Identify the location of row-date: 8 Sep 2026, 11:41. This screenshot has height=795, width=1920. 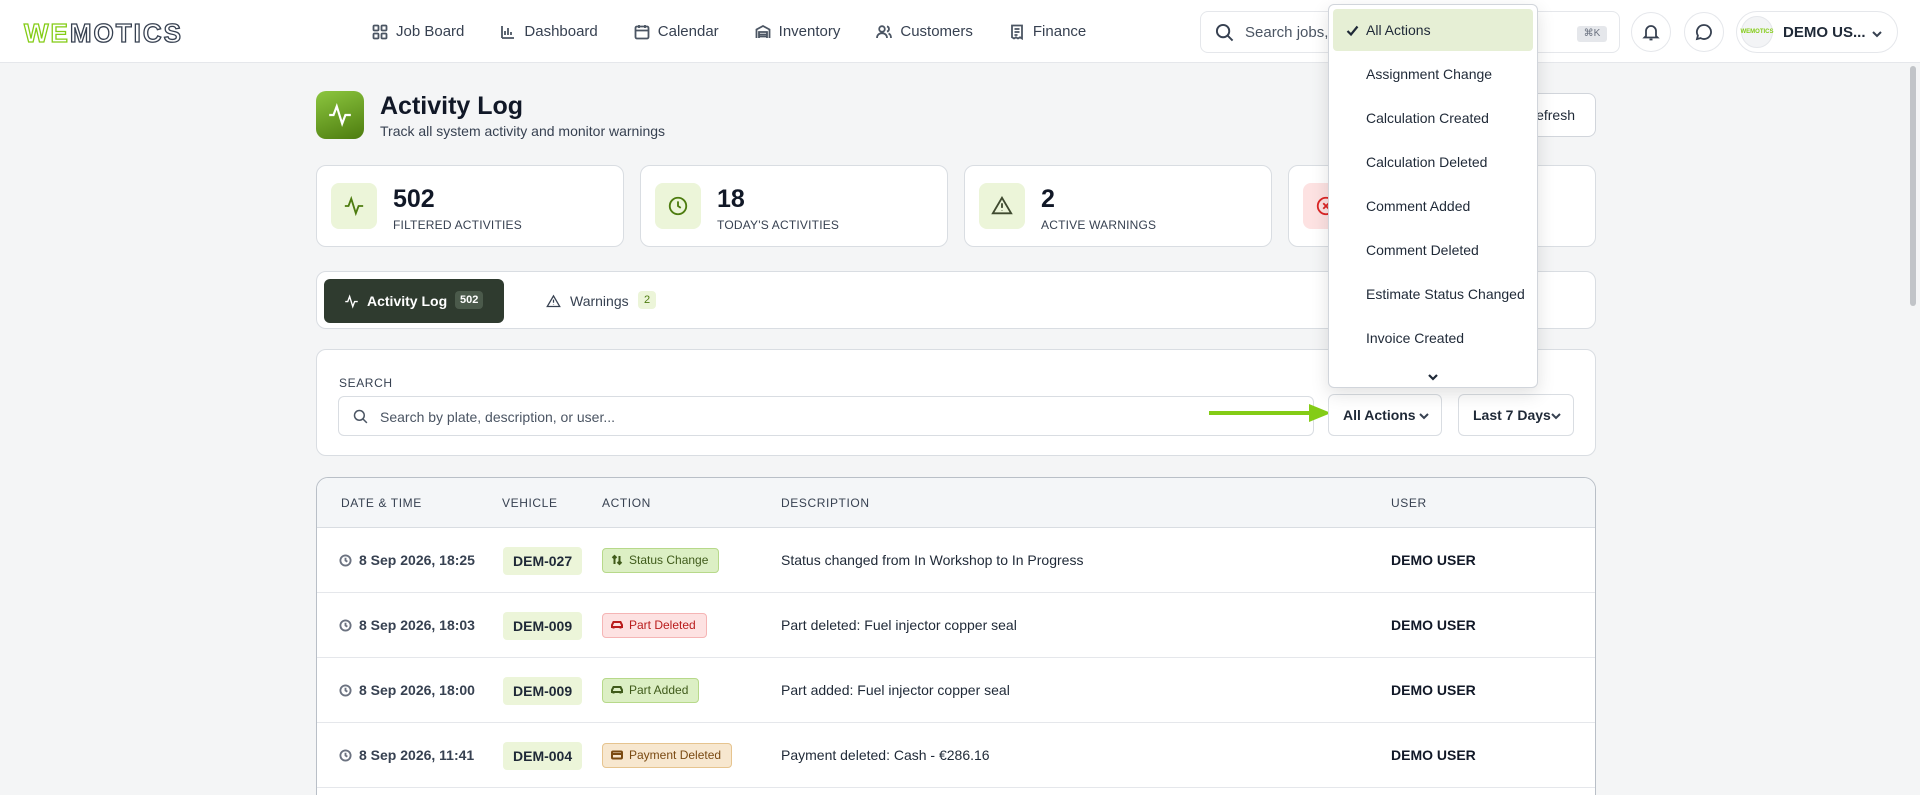
(406, 755).